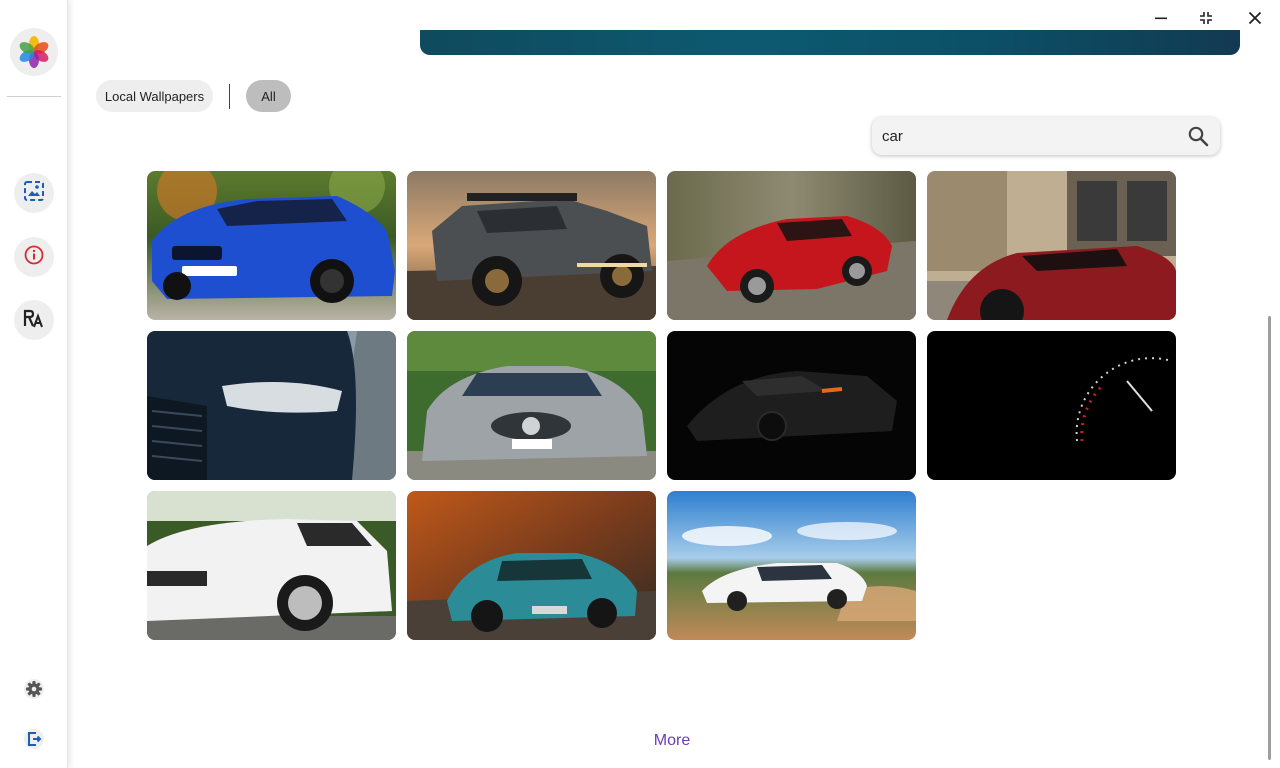 The height and width of the screenshot is (768, 1280). I want to click on sidebar-divider, so click(34, 96).